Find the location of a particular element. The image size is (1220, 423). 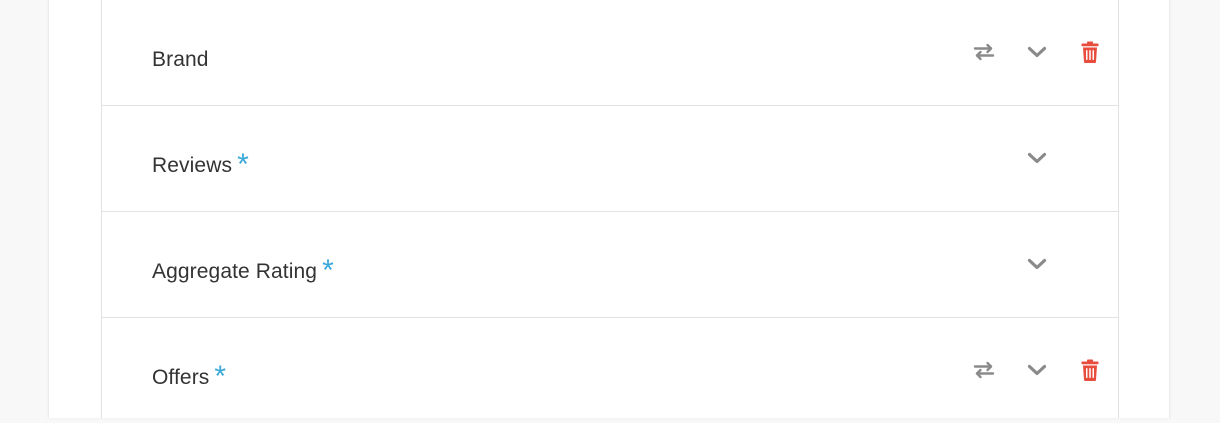

field-label-aggregate-rating: Aggregate Rating * is located at coordinates (243, 271).